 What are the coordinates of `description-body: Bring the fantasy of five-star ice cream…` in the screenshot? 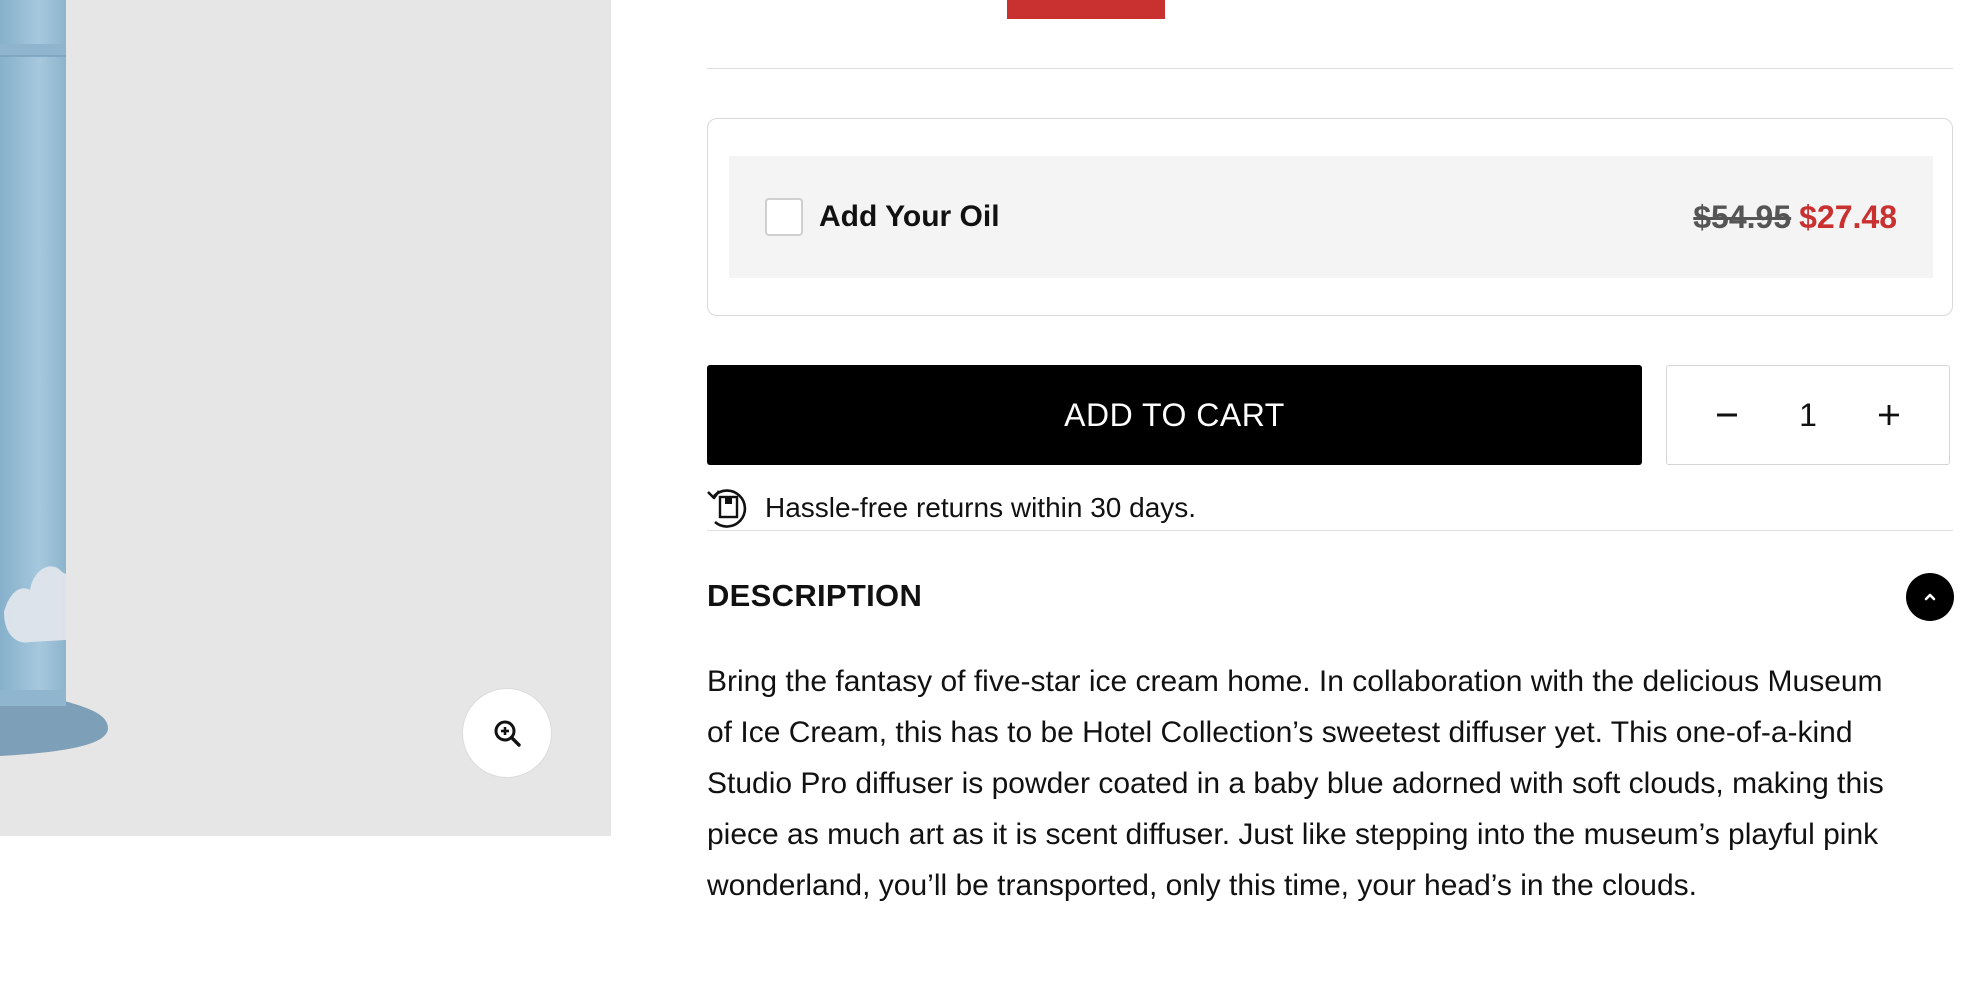 It's located at (1295, 783).